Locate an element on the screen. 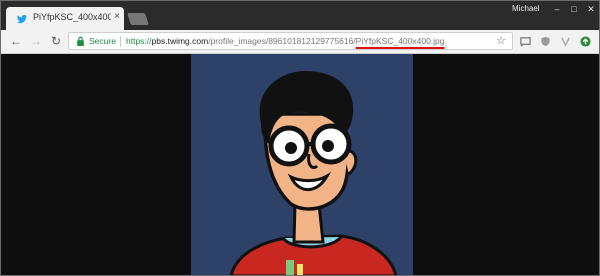 This screenshot has width=600, height=276. tab-title: PiYfpKSC_400x400.jpg (400×400) is located at coordinates (72, 17).